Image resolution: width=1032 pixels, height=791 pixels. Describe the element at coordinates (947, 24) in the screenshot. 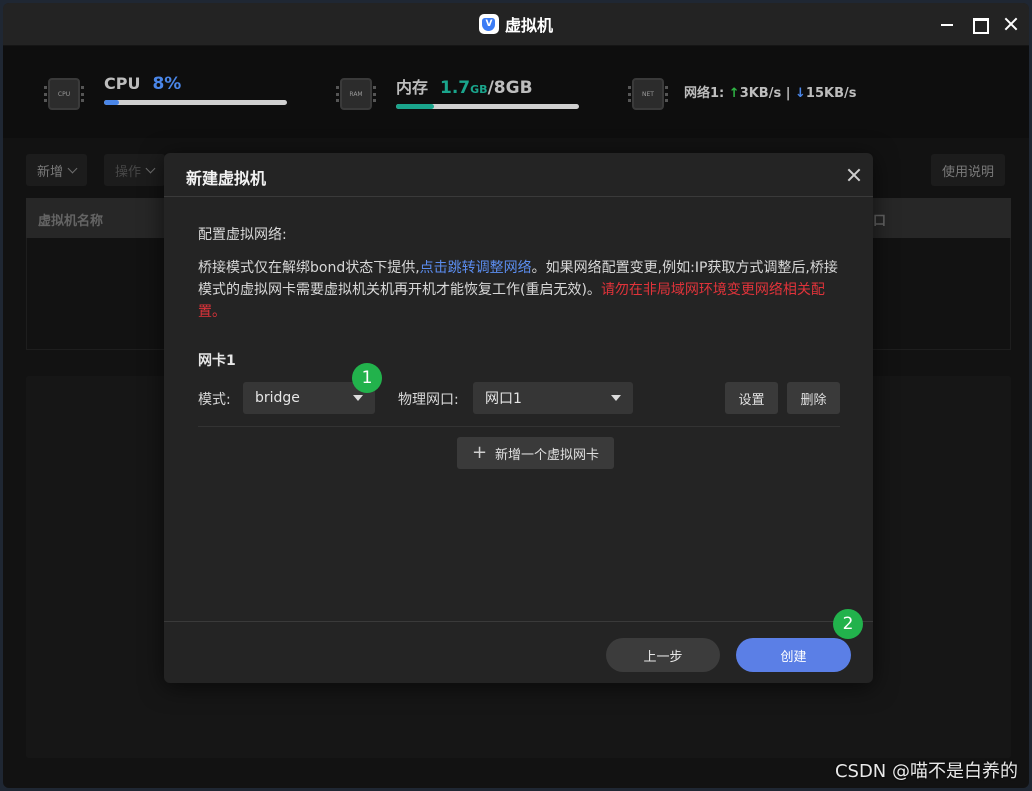

I see `minimize-button` at that location.